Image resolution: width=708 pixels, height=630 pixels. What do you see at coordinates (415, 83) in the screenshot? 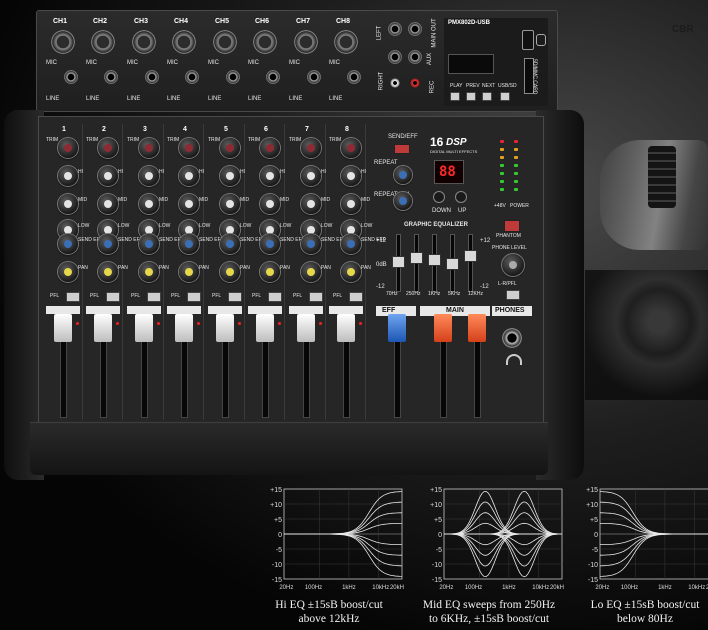
I see `rca-rec-right` at bounding box center [415, 83].